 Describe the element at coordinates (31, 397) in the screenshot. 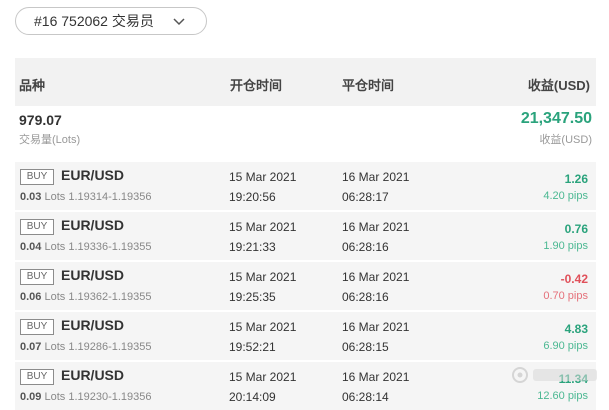

I see `trade-lots: 0.09` at that location.